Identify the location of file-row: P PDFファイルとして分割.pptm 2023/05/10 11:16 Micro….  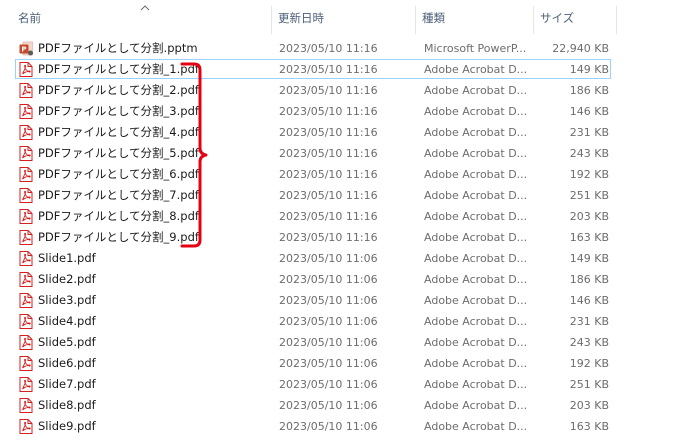
(346, 48).